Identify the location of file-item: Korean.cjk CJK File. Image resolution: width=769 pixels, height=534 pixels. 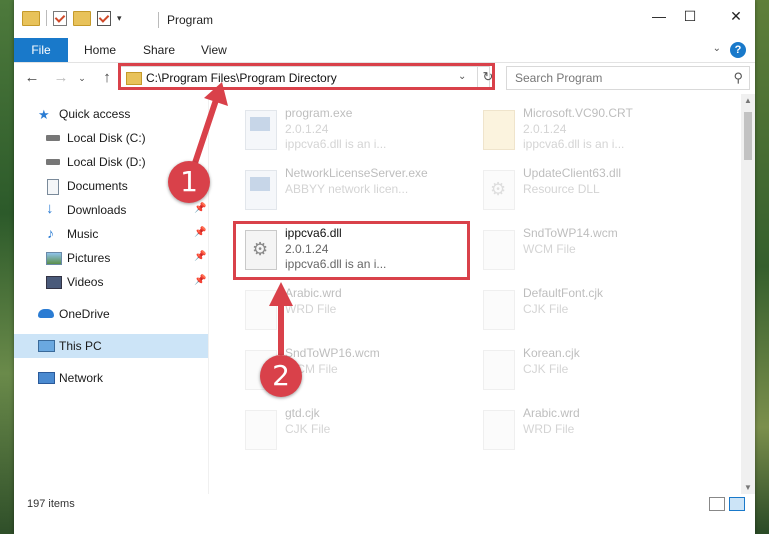
(590, 370).